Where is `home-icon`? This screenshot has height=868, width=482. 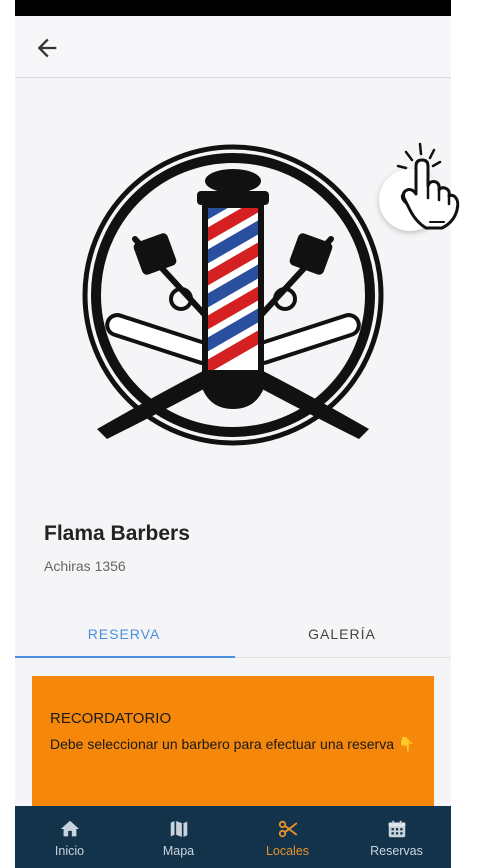
home-icon is located at coordinates (69, 828).